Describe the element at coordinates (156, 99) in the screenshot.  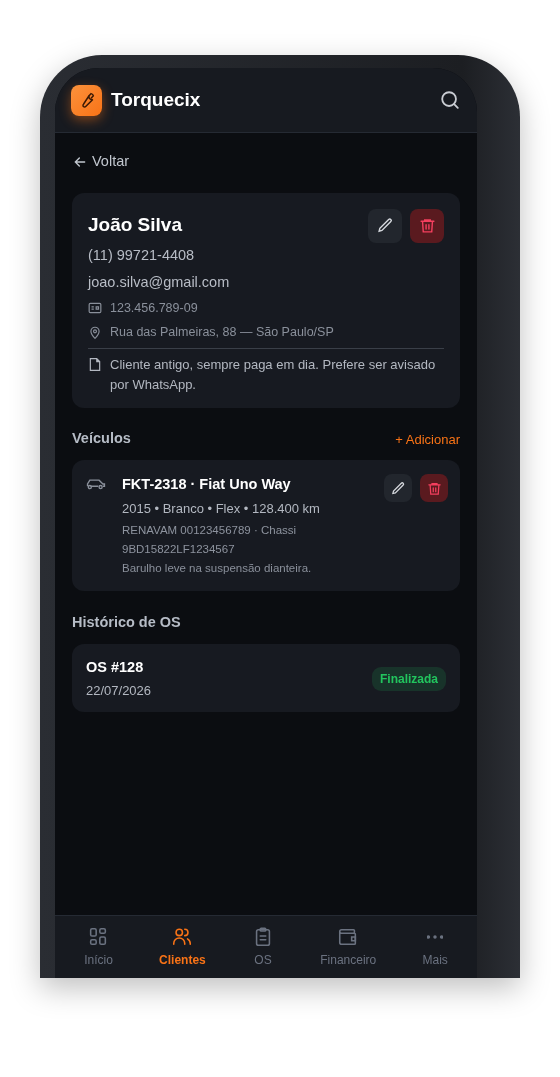
I see `app-name: Torquecix` at that location.